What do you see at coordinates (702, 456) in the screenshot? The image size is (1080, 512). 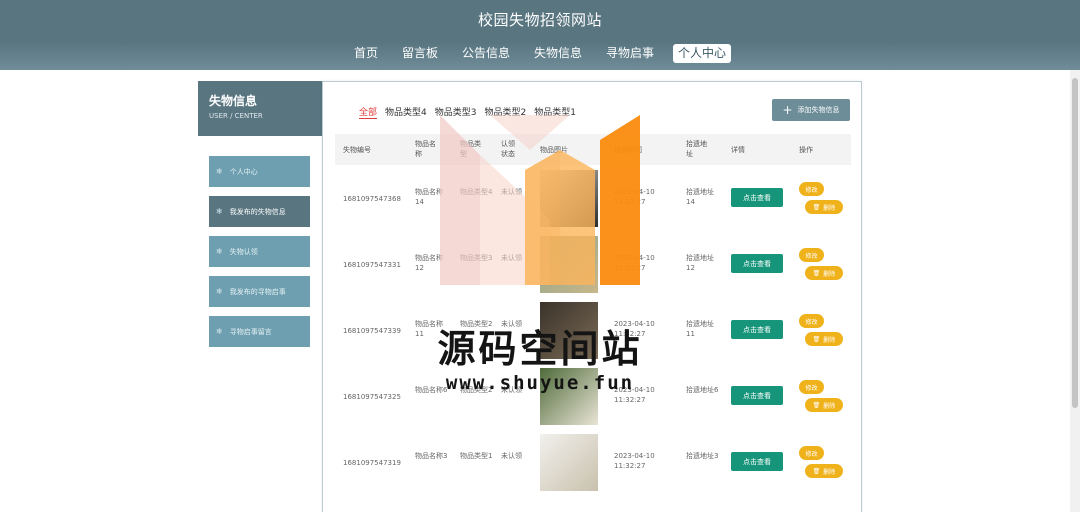 I see `item-address: 拾遗地址3` at bounding box center [702, 456].